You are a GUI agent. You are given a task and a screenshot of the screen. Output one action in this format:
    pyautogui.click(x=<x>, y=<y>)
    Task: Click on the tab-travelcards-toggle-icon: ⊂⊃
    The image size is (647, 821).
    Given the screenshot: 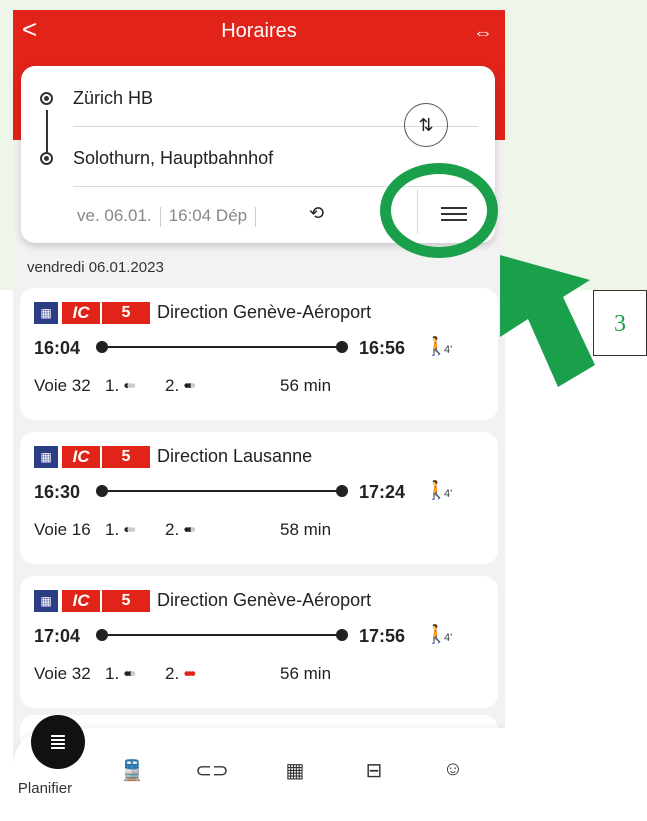 What is the action you would take?
    pyautogui.click(x=212, y=770)
    